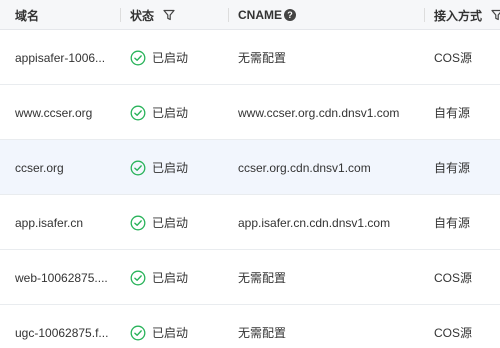  I want to click on column-header-cname-label: CNAME, so click(260, 15).